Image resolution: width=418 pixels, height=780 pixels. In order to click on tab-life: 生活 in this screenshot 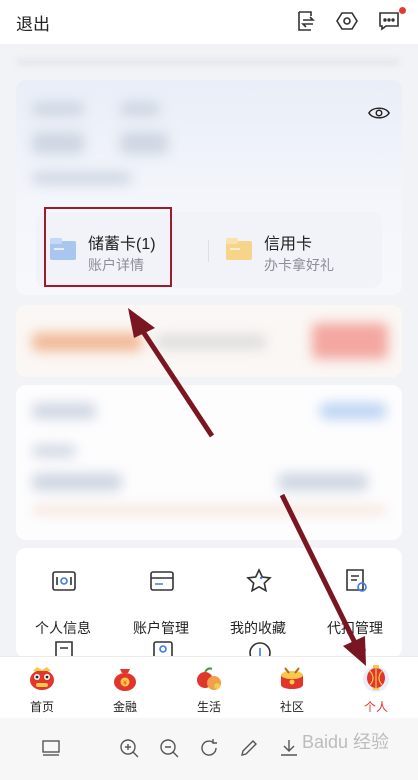, I will do `click(209, 688)`.